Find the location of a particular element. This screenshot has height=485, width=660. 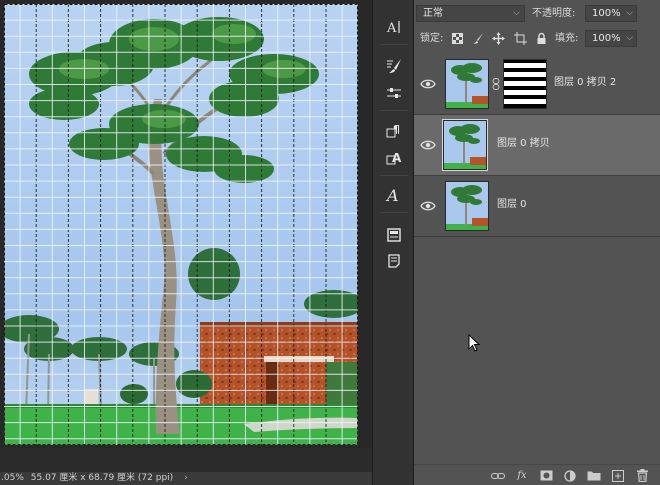

new-group-icon is located at coordinates (594, 475).